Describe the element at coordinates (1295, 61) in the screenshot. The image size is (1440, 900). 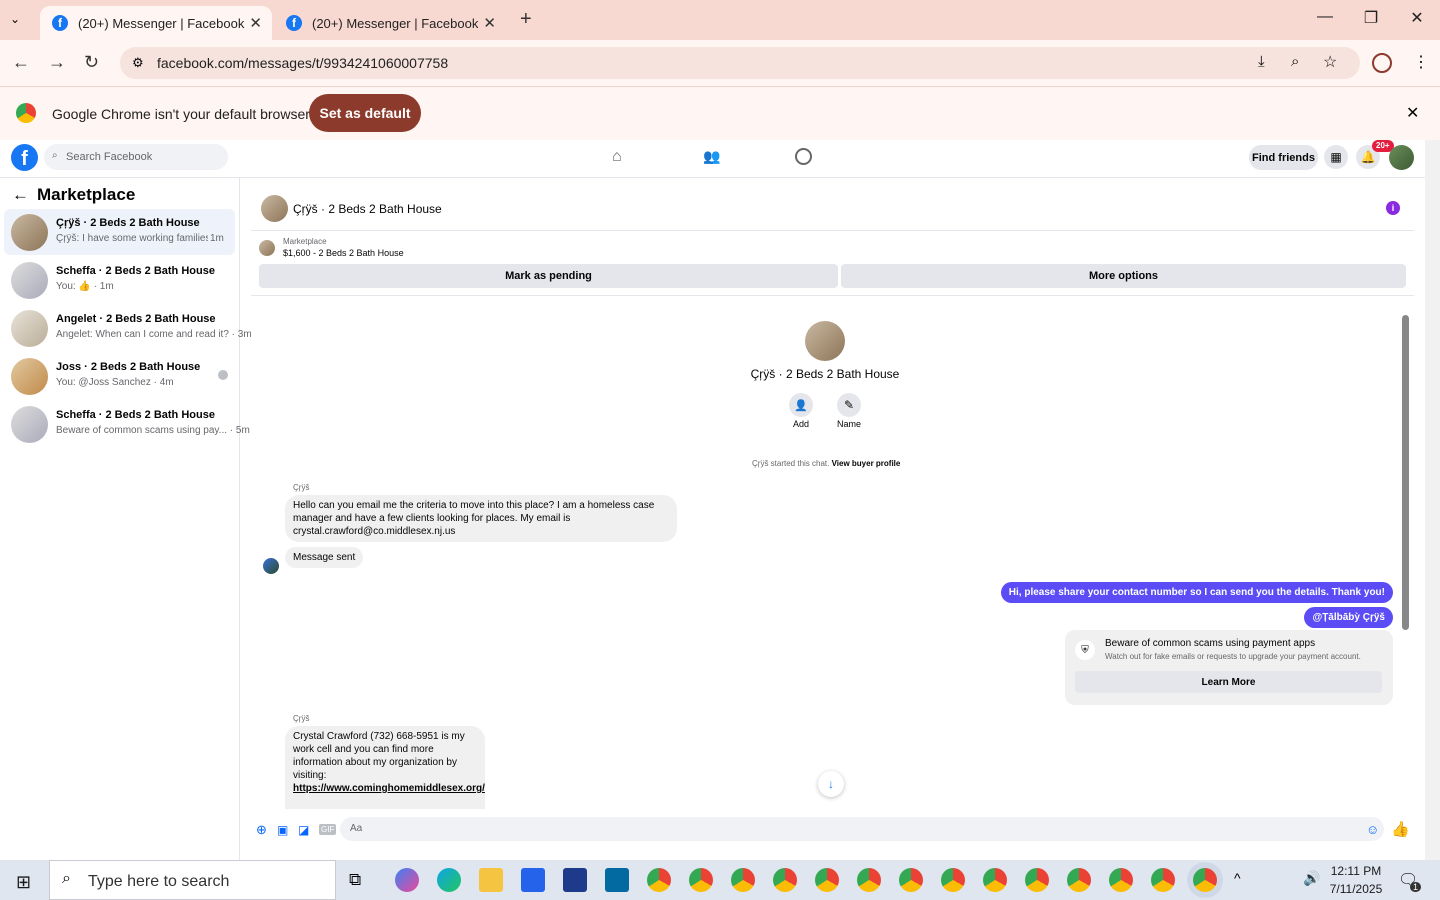
I see `zoom-icon: ⌕` at that location.